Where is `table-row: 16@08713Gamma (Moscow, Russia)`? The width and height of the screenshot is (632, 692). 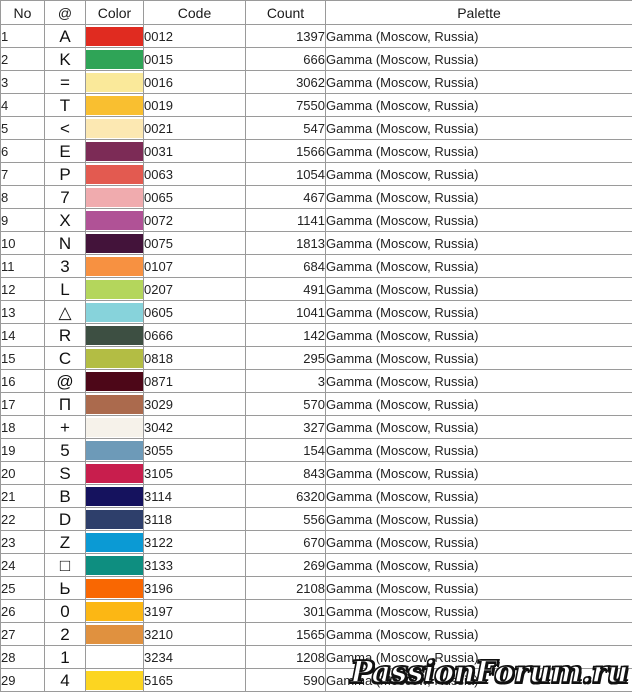 table-row: 16@08713Gamma (Moscow, Russia) is located at coordinates (316, 381).